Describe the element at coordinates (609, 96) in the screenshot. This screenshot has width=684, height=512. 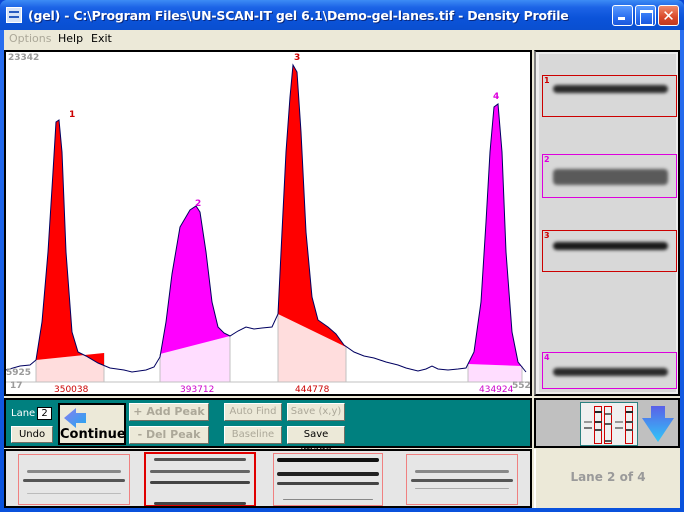
I see `band-box-1: 1` at that location.